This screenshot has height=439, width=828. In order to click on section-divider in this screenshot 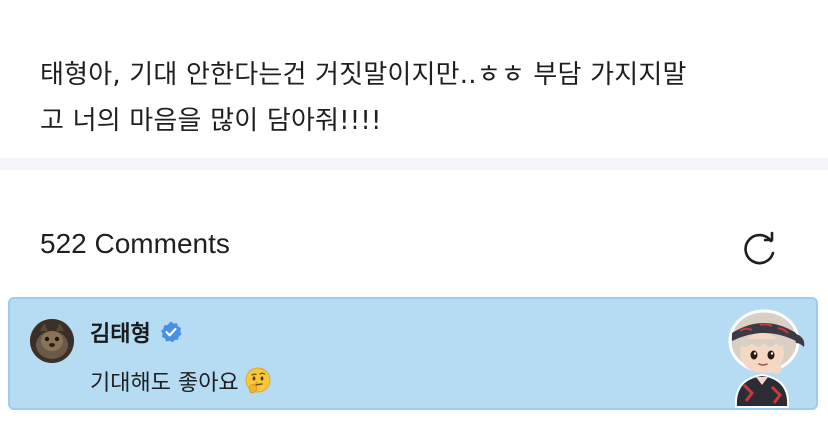, I will do `click(414, 164)`.